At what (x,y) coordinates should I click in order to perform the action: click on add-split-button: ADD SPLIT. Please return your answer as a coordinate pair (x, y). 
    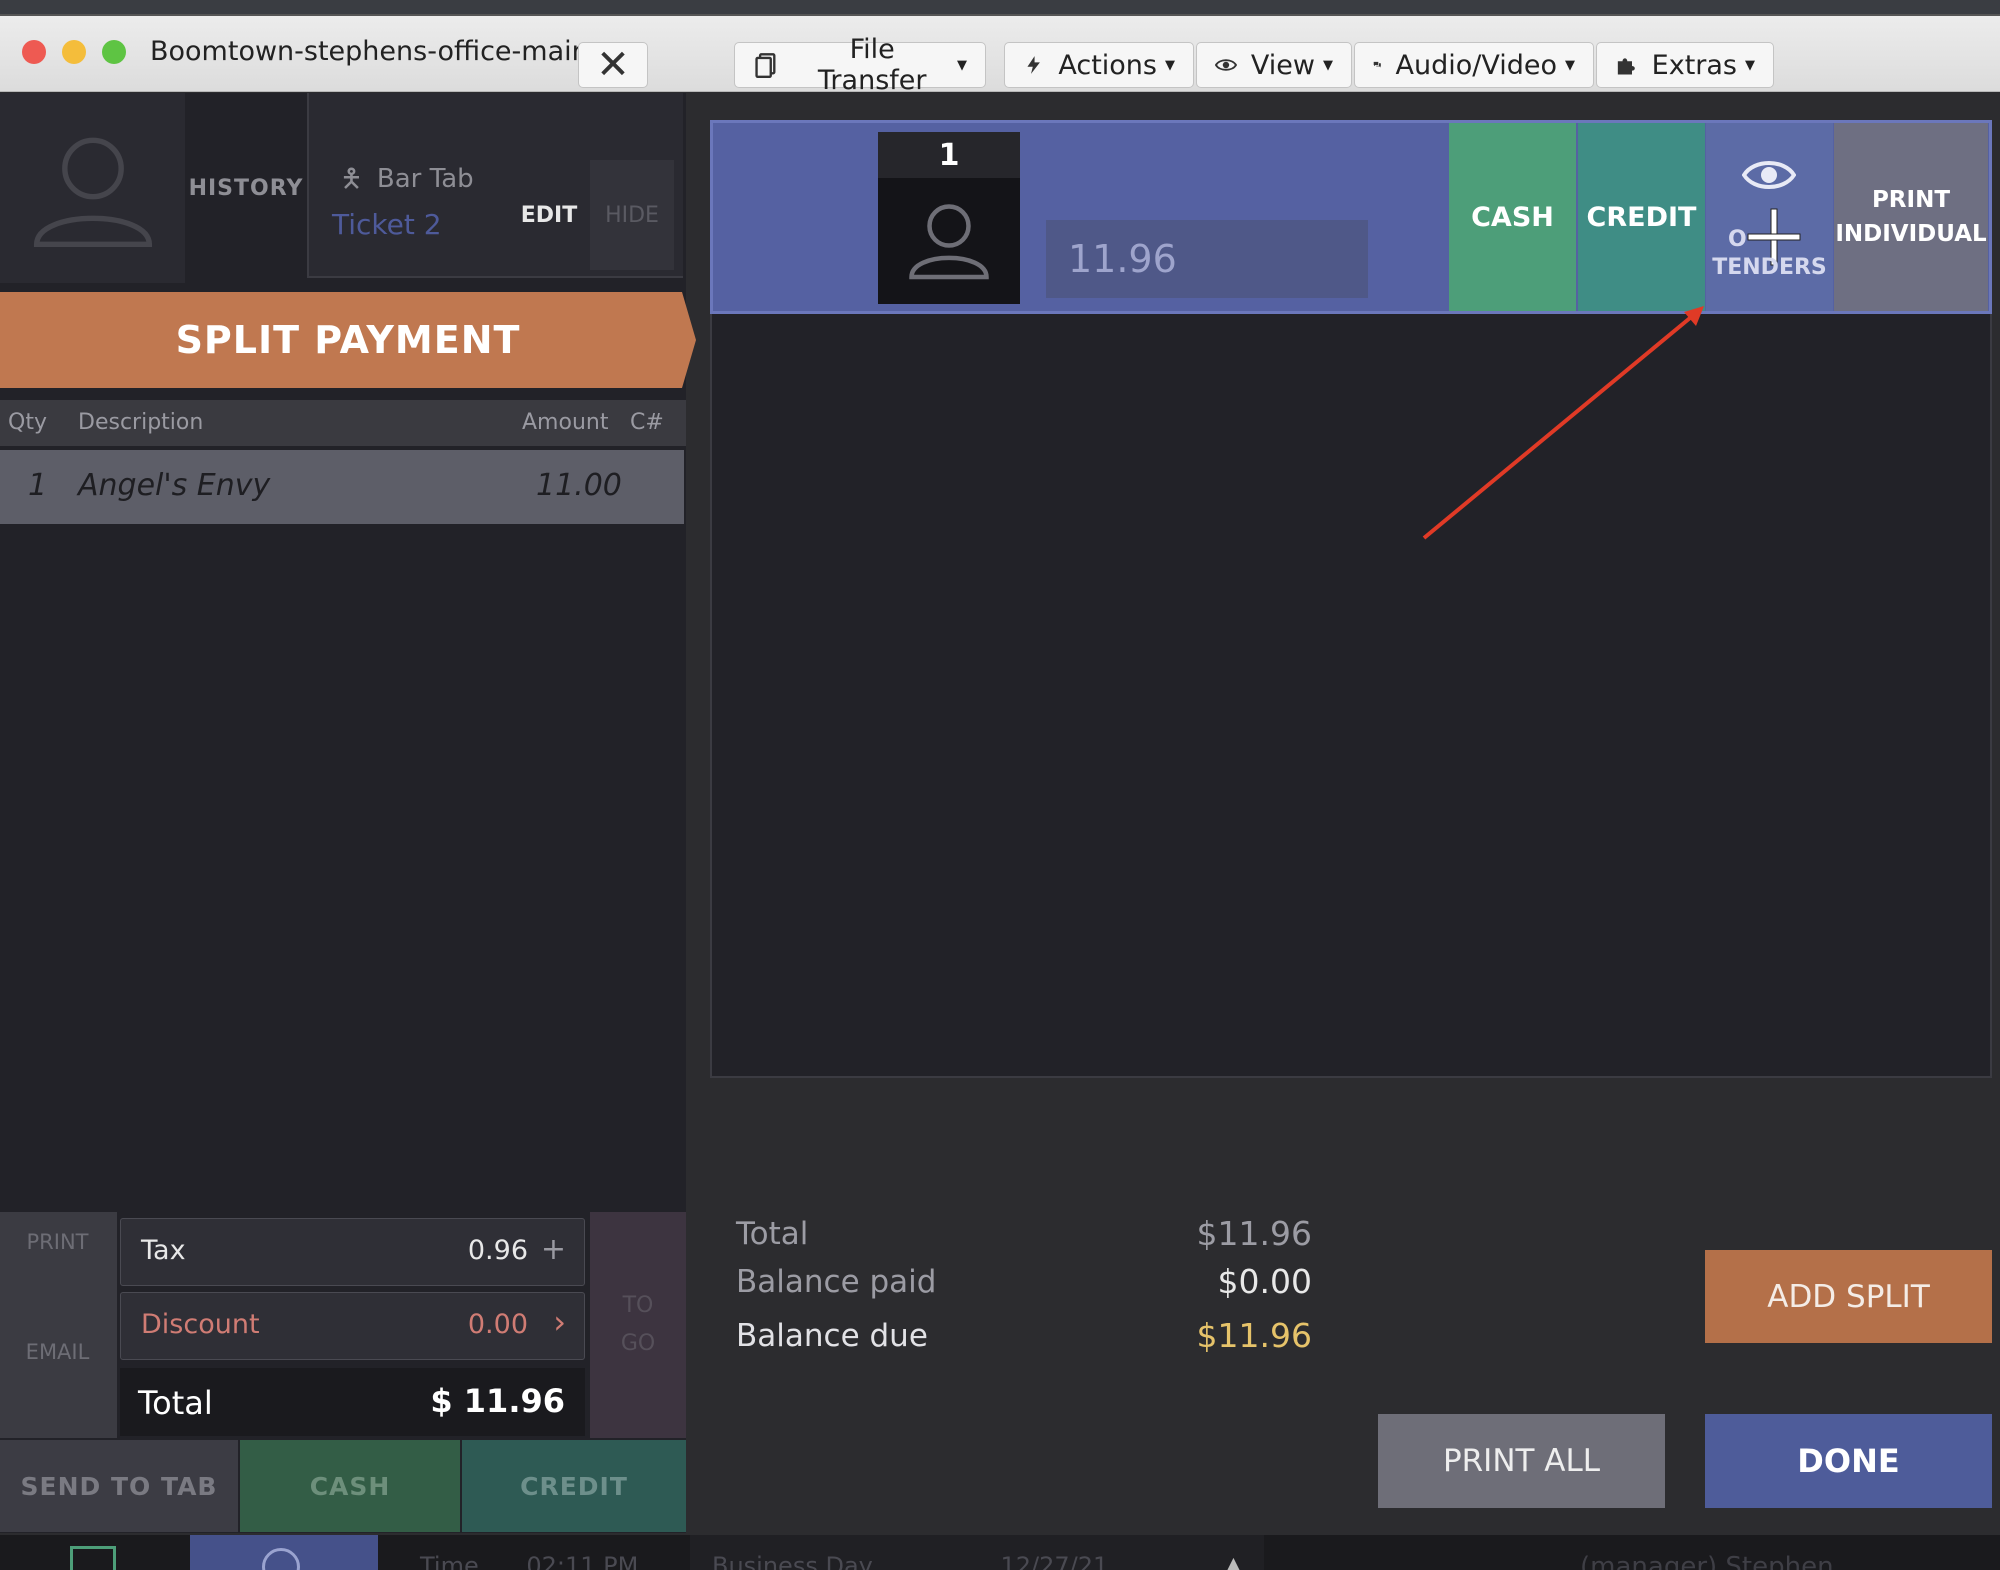
    Looking at the image, I should click on (1848, 1296).